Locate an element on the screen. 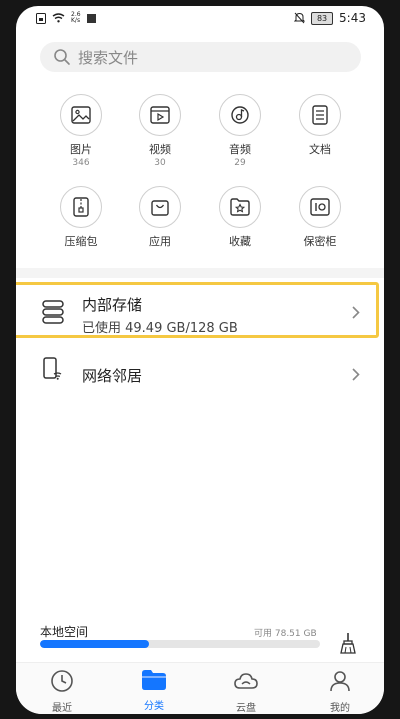 Image resolution: width=400 pixels, height=719 pixels. tab-categories: 分类 is located at coordinates (154, 690).